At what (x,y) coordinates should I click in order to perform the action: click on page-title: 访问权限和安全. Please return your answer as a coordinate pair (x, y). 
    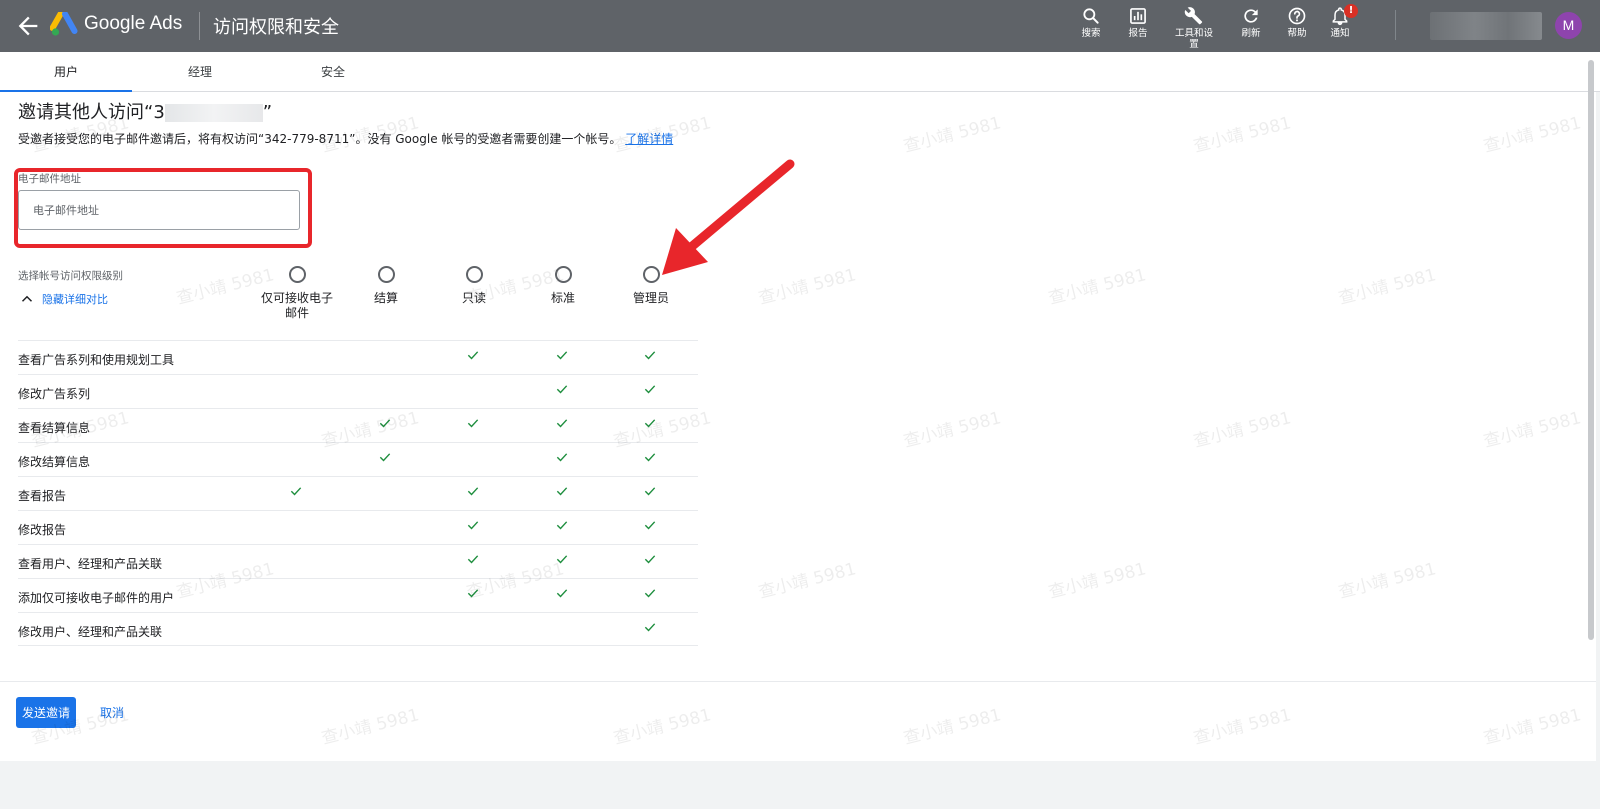
    Looking at the image, I should click on (276, 27).